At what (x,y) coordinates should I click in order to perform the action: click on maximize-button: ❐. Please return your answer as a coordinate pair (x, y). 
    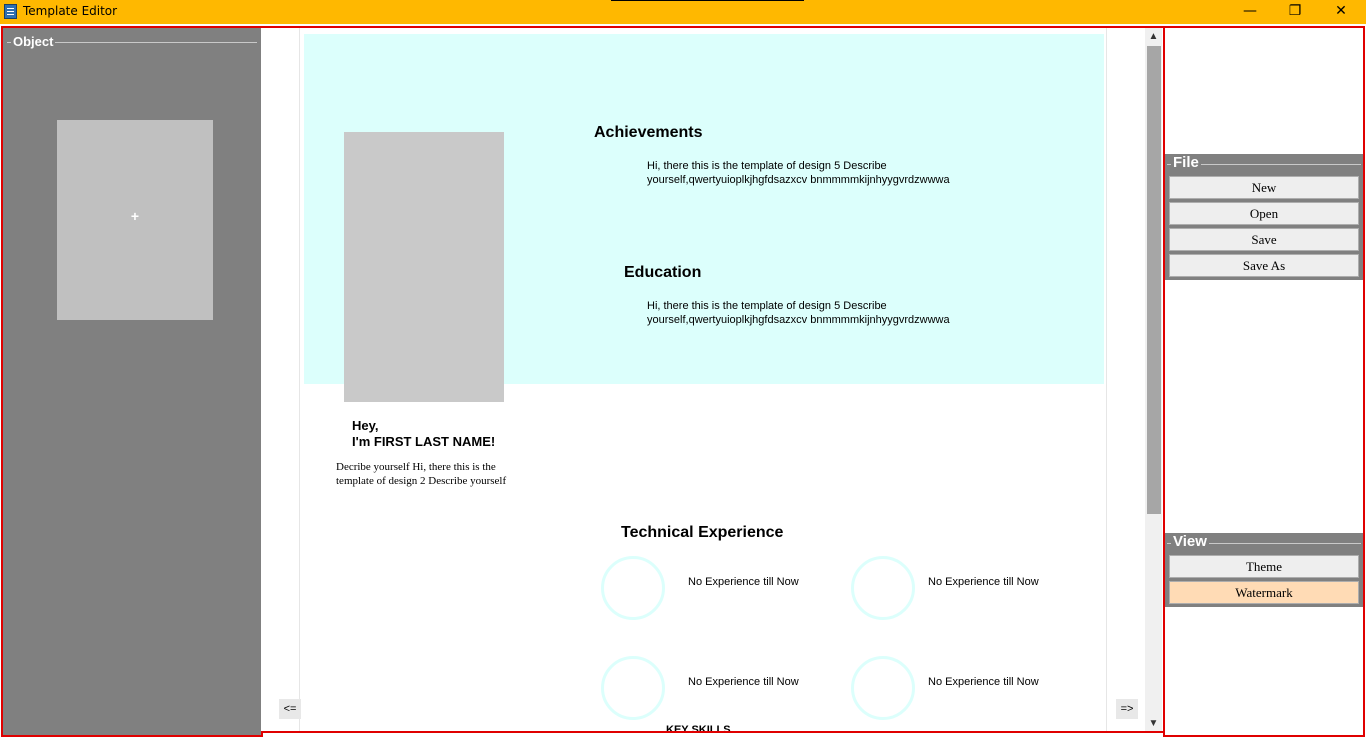
    Looking at the image, I should click on (1295, 12).